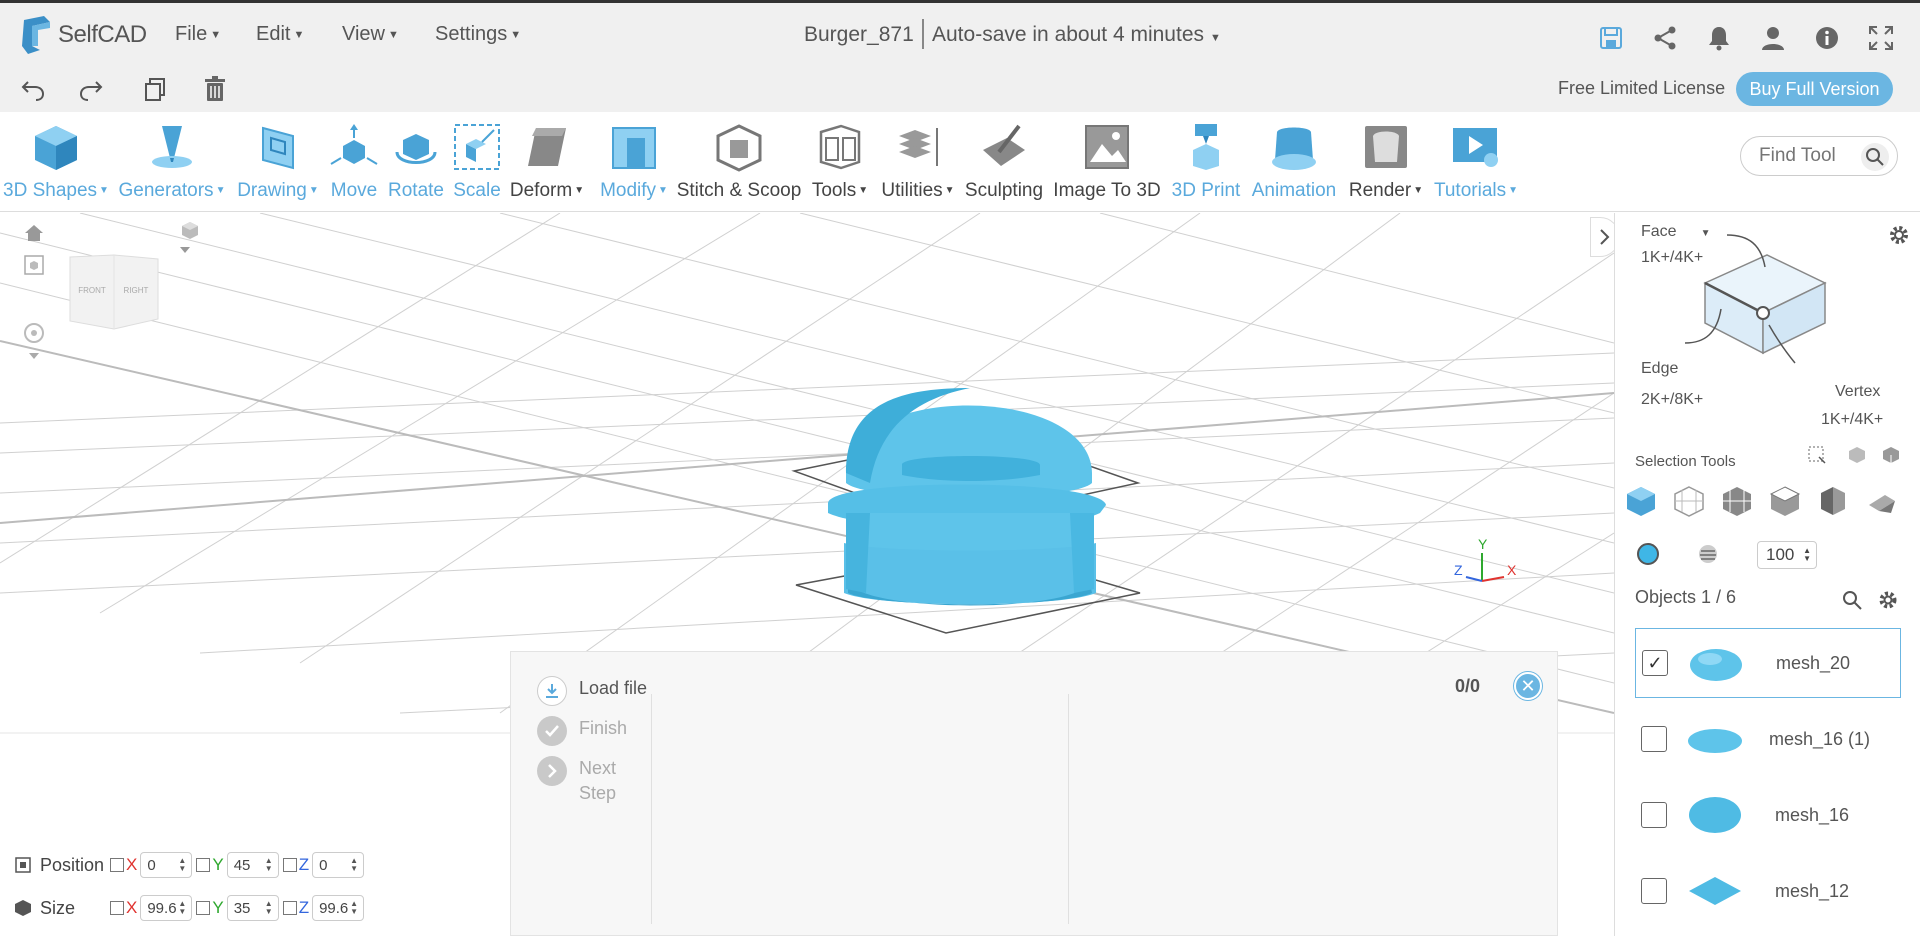 This screenshot has height=936, width=1920. I want to click on burger-model, so click(967, 497).